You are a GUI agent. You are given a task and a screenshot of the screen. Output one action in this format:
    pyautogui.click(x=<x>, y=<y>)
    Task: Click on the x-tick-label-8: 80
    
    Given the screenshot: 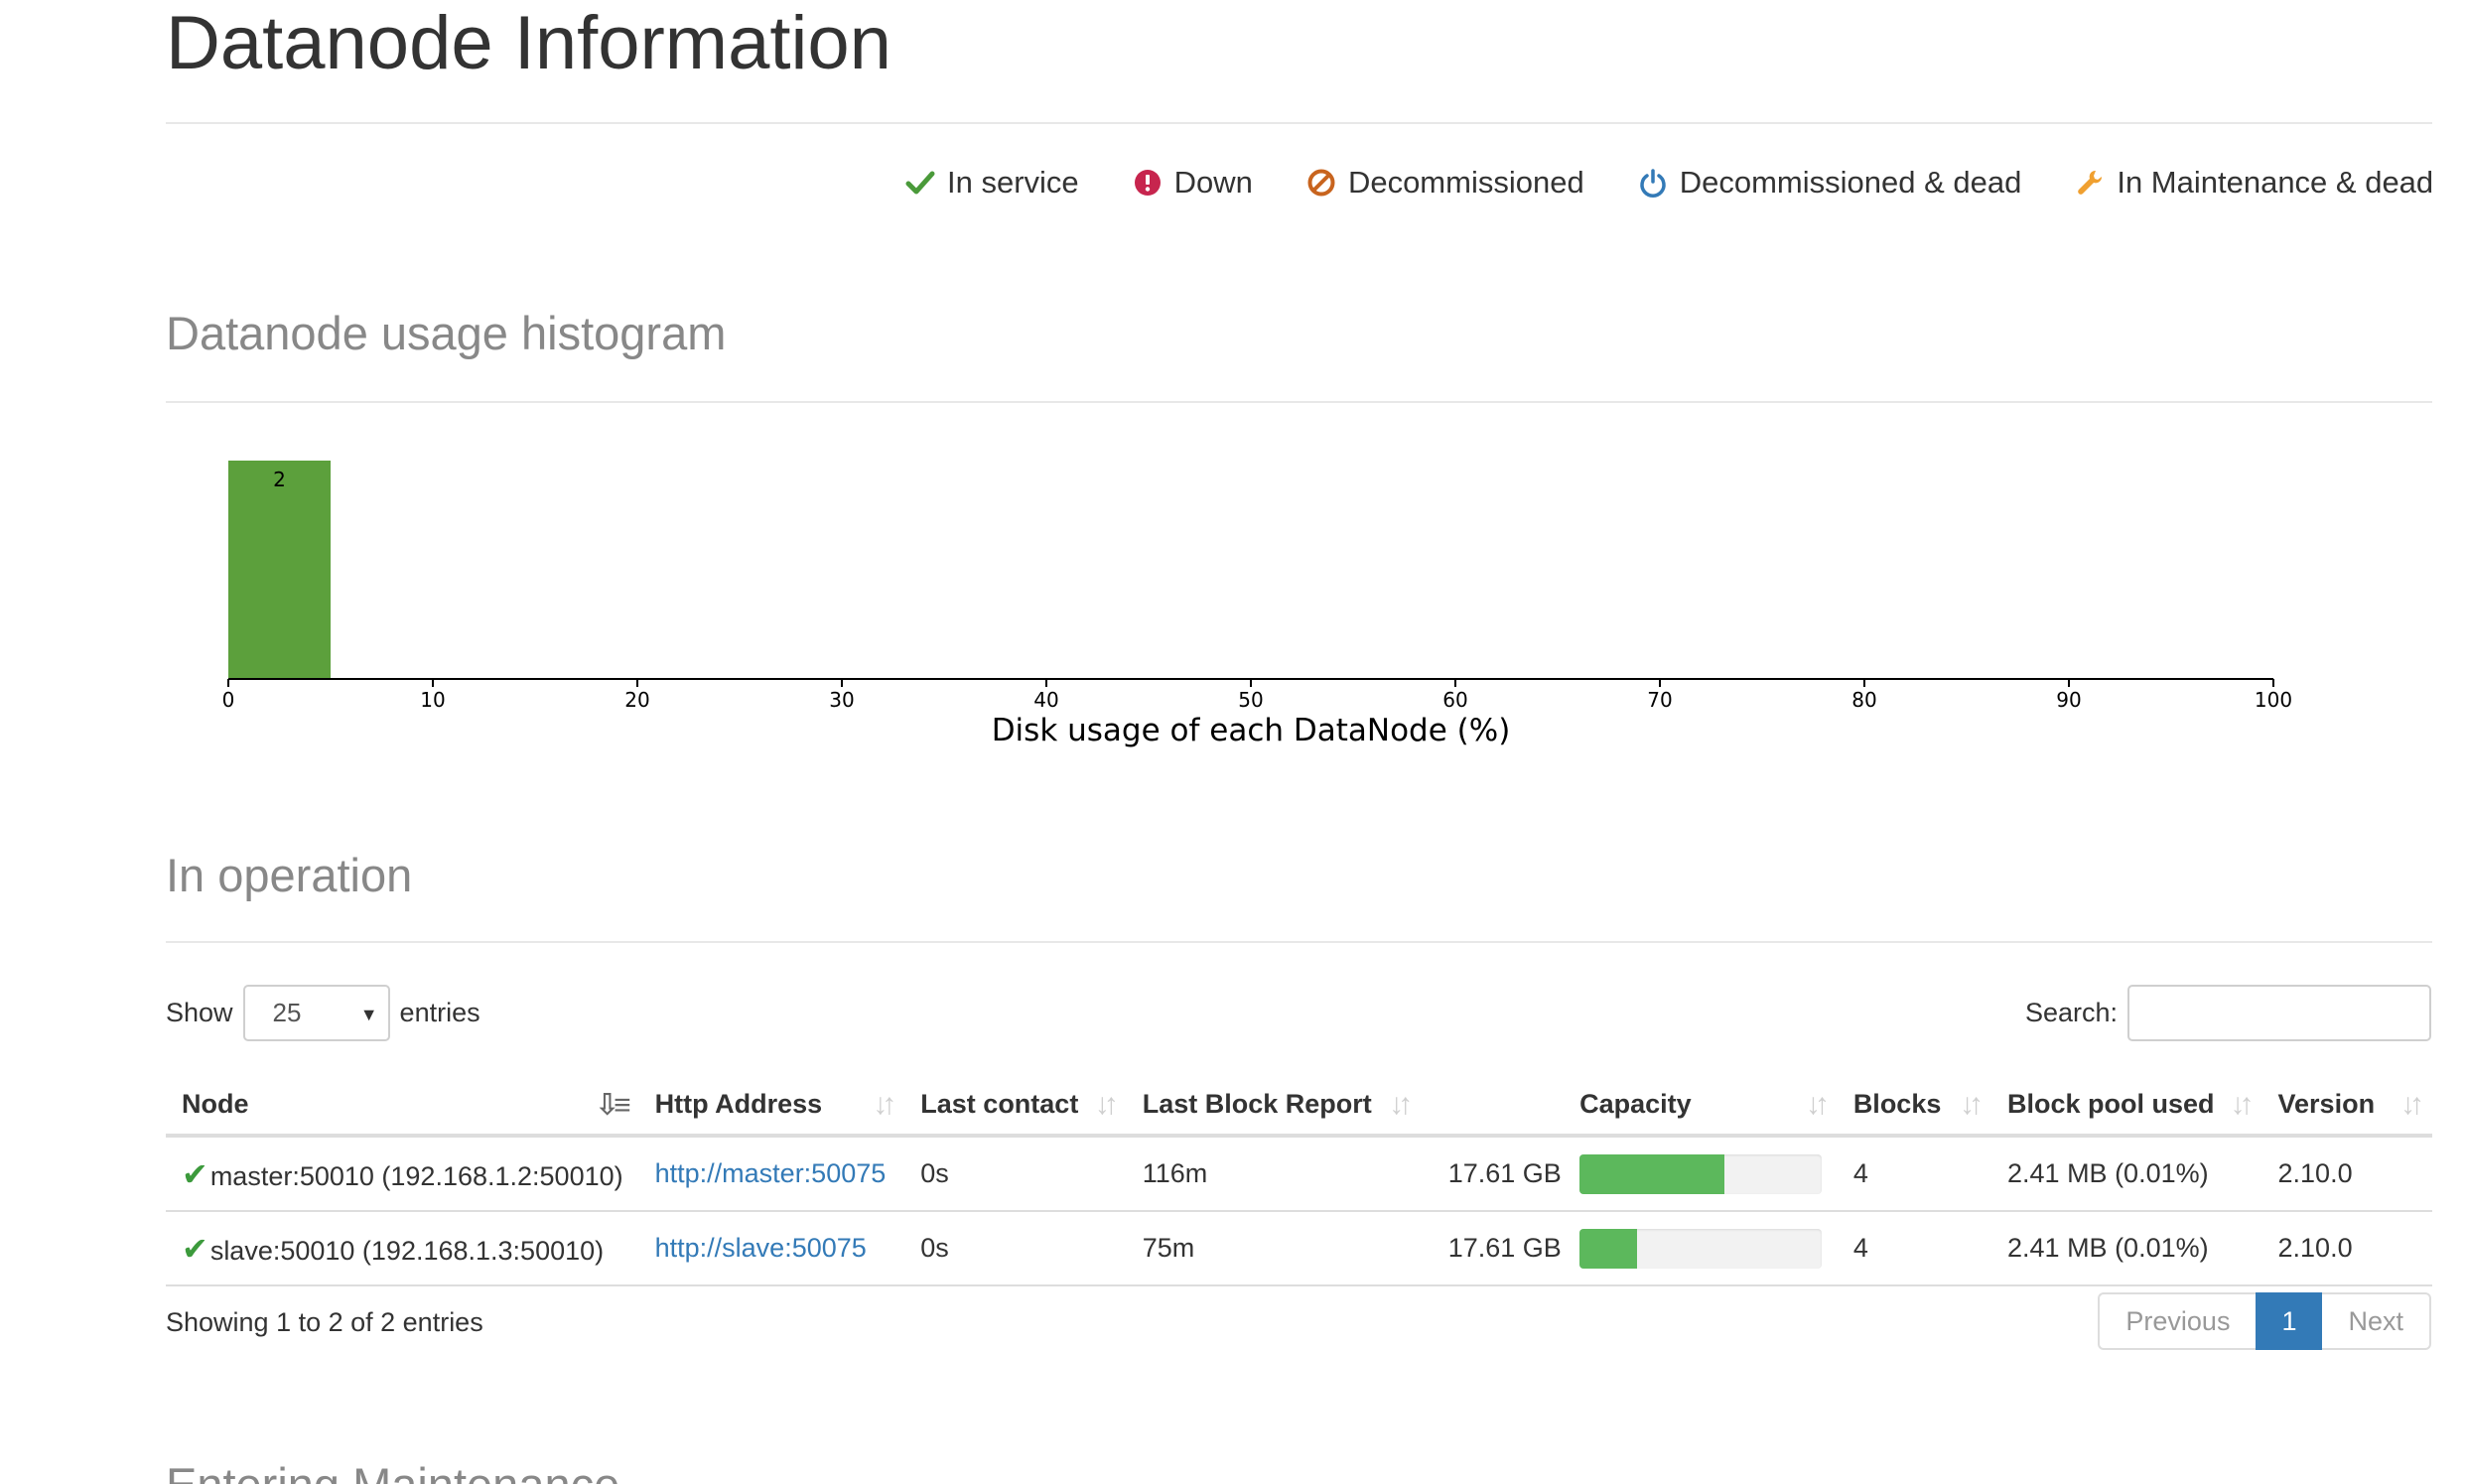 What is the action you would take?
    pyautogui.click(x=1864, y=700)
    